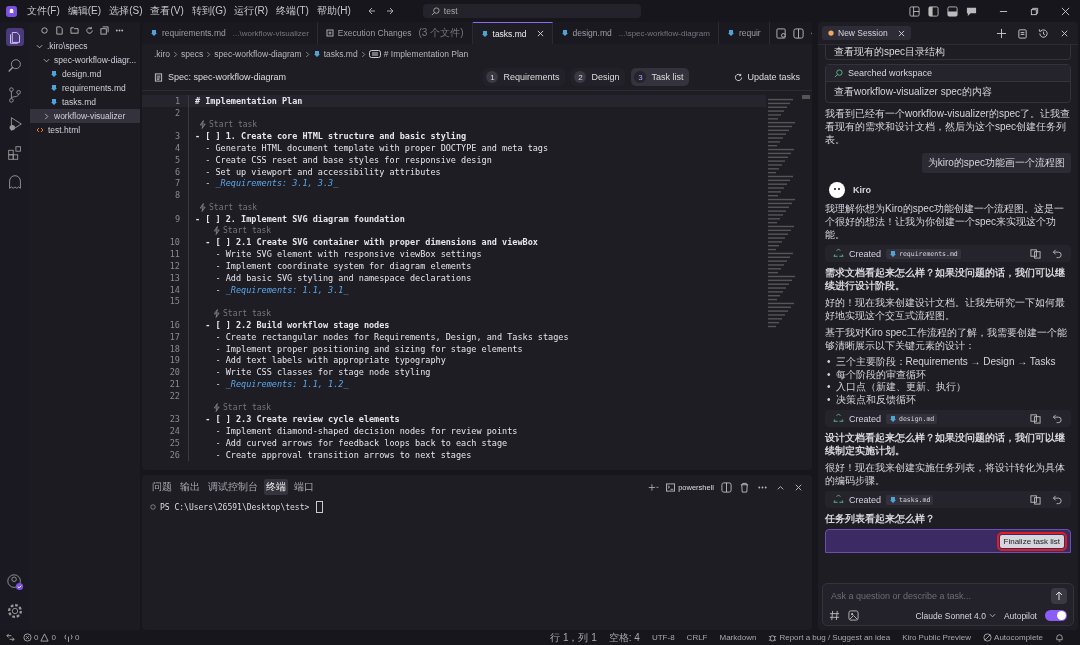 The width and height of the screenshot is (1080, 645). What do you see at coordinates (952, 11) in the screenshot?
I see `panel-toggle-icon` at bounding box center [952, 11].